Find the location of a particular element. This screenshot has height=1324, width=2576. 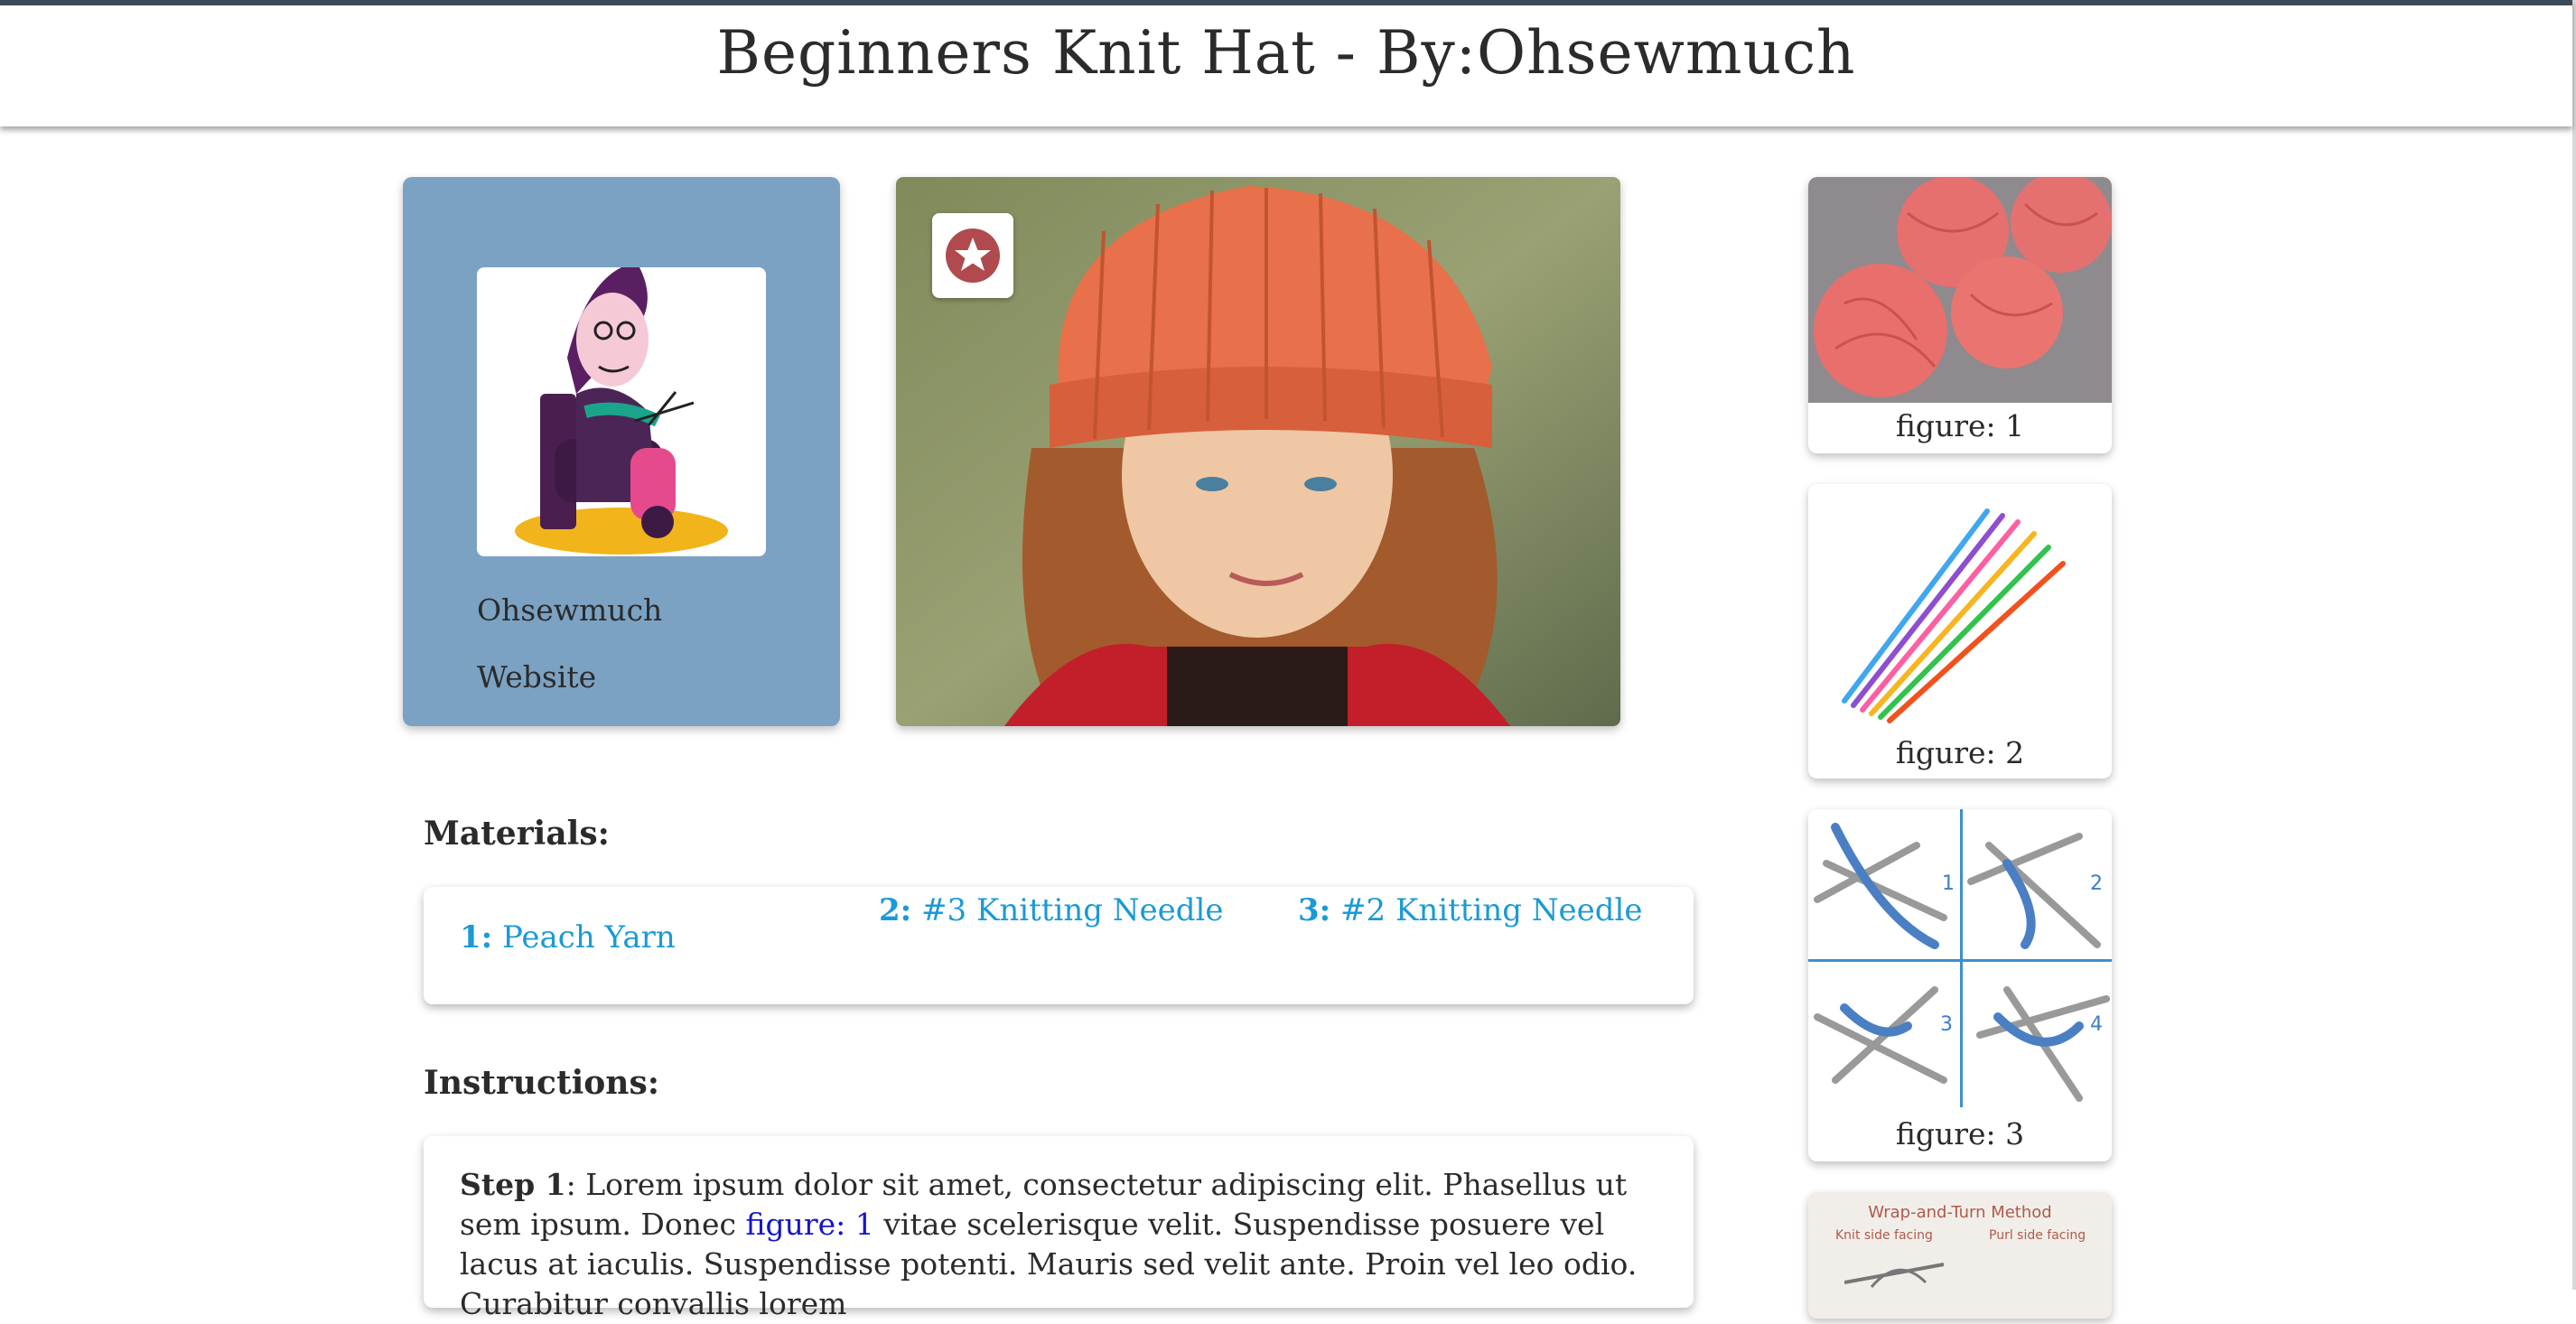

material-item-3: 3: #2 Knitting Needle is located at coordinates (1470, 910).